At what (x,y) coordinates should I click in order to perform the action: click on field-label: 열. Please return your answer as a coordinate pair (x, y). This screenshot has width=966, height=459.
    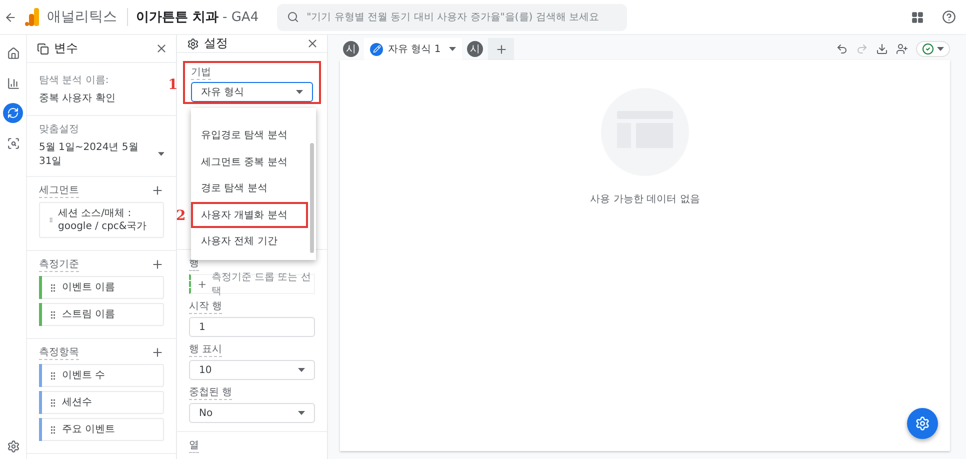
    Looking at the image, I should click on (194, 445).